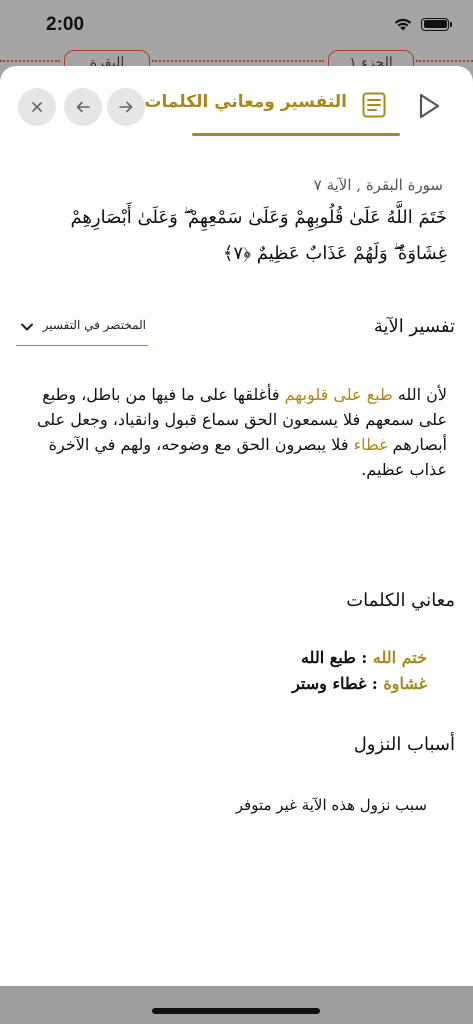 The width and height of the screenshot is (473, 1024). Describe the element at coordinates (338, 394) in the screenshot. I see `tafsir-highlight: طبع على قلوبهم` at that location.